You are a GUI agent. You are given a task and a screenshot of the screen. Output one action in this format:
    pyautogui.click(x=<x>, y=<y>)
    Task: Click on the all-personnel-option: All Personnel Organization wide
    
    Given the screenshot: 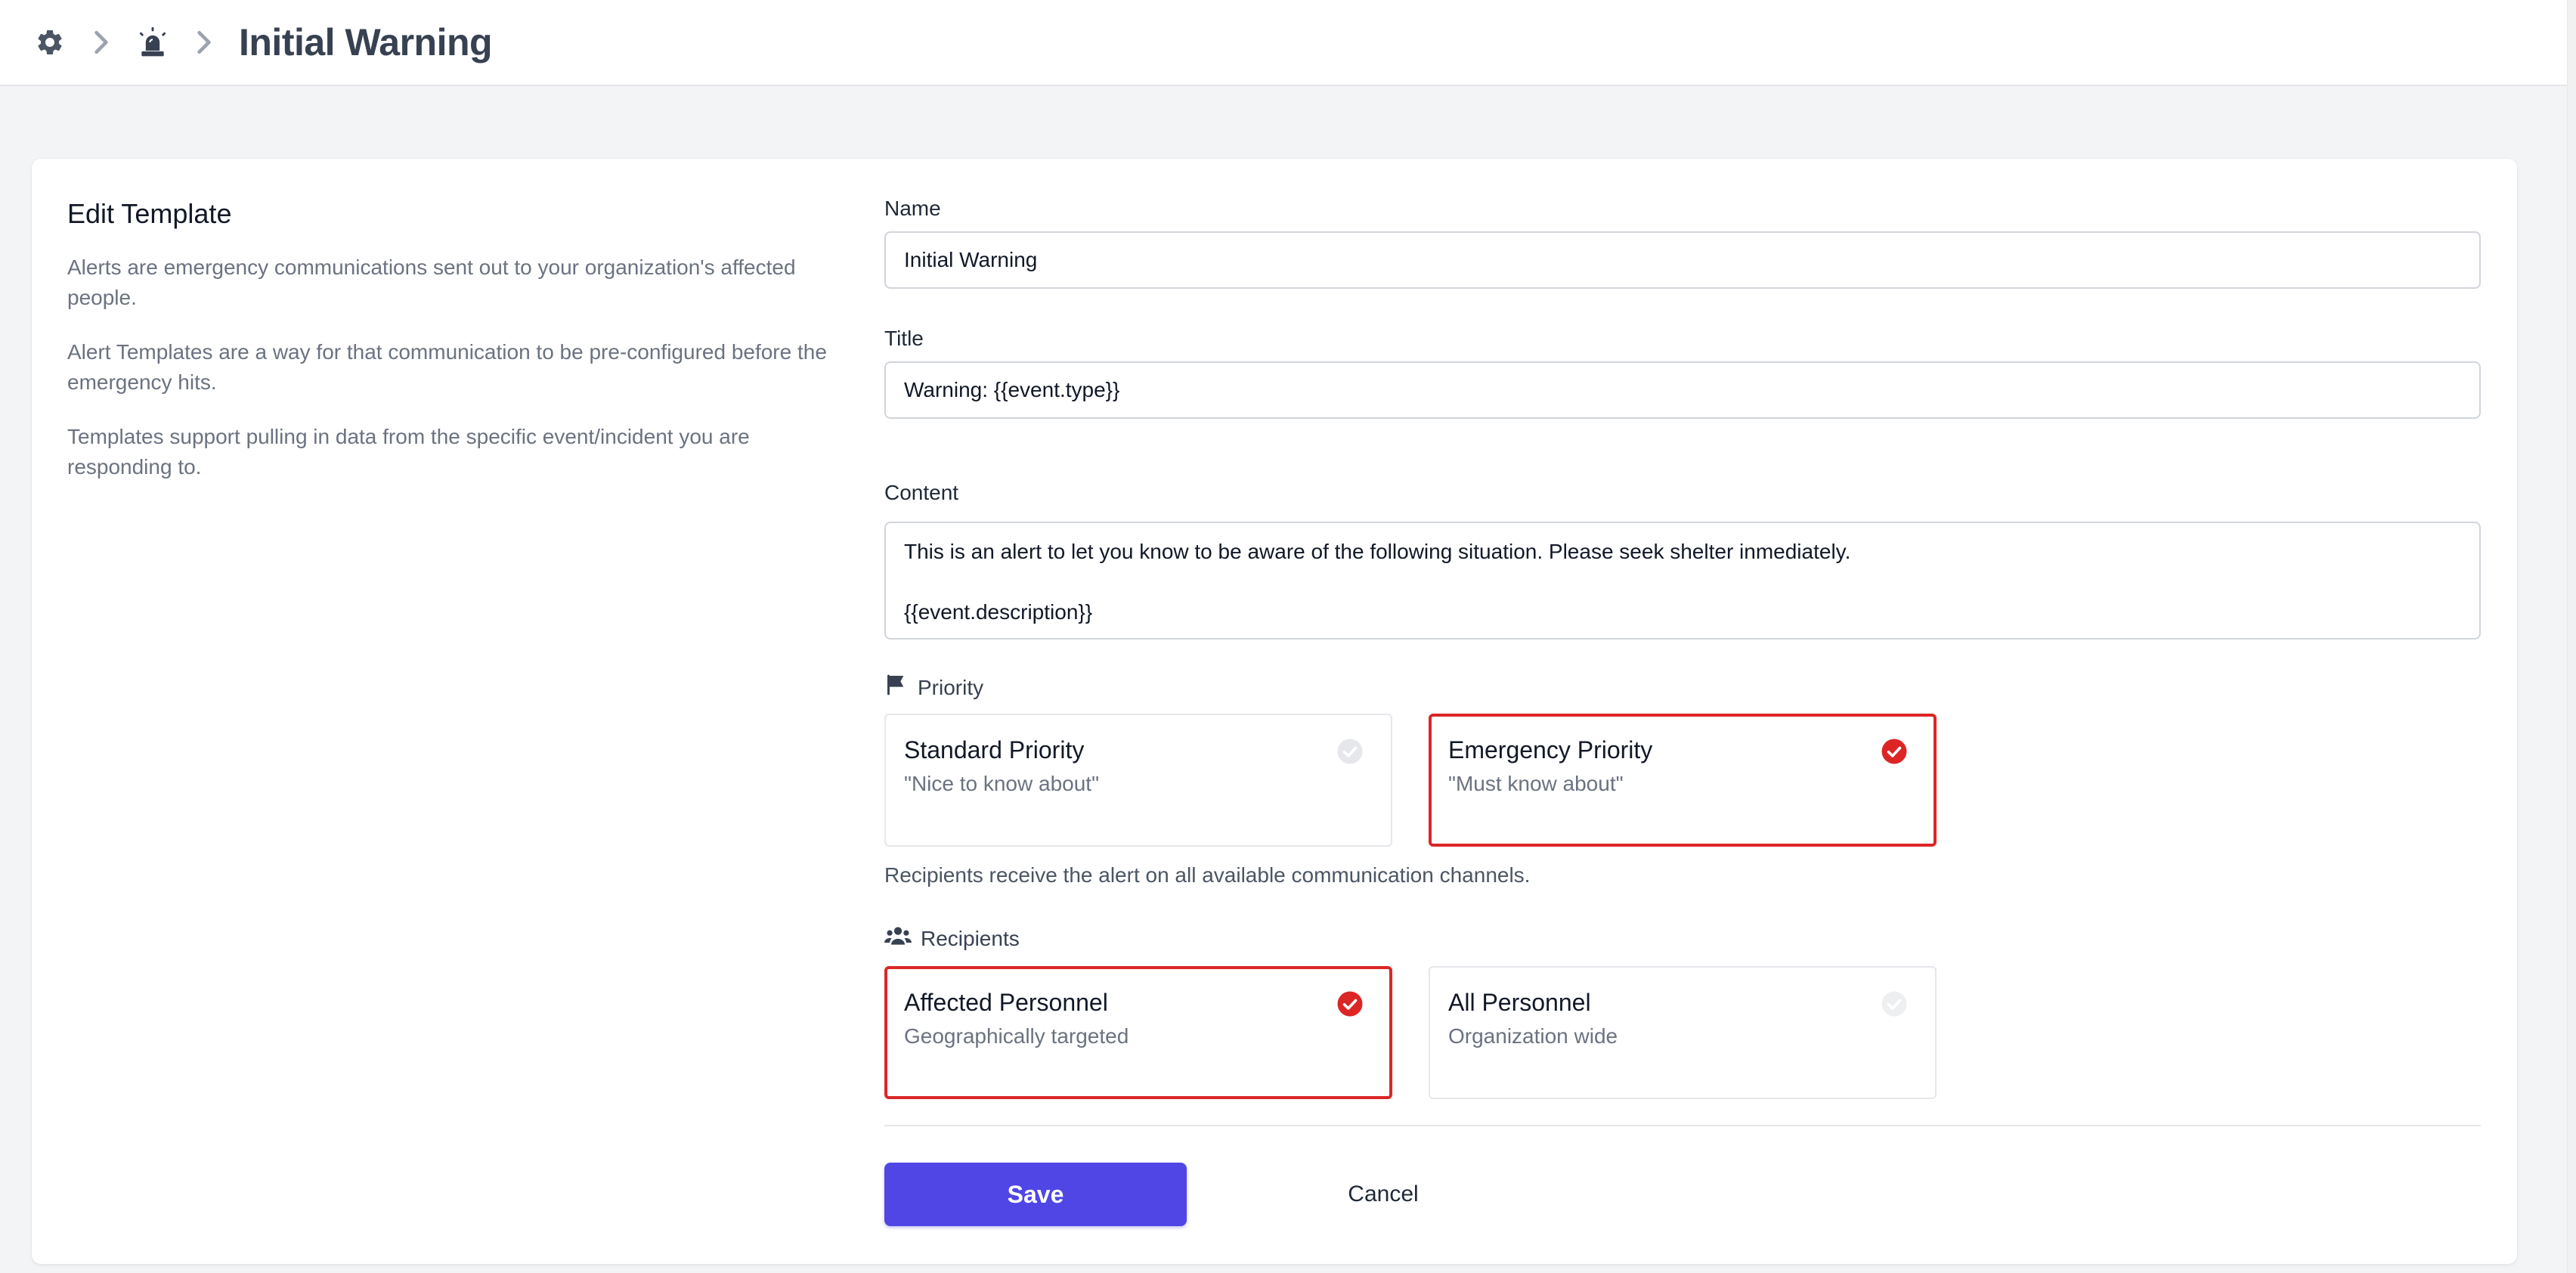 What is the action you would take?
    pyautogui.click(x=1683, y=1032)
    